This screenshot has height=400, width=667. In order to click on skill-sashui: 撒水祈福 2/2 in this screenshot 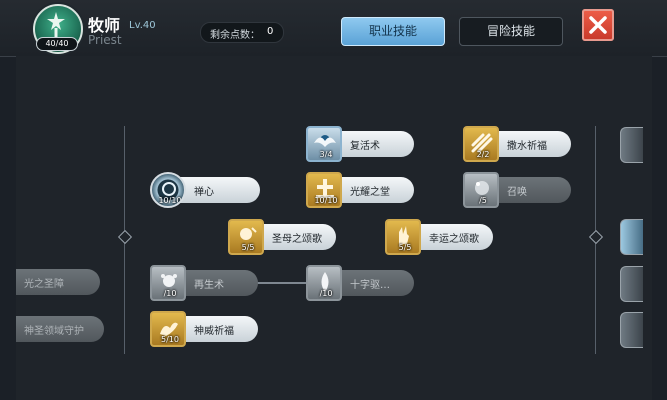, I will do `click(517, 144)`.